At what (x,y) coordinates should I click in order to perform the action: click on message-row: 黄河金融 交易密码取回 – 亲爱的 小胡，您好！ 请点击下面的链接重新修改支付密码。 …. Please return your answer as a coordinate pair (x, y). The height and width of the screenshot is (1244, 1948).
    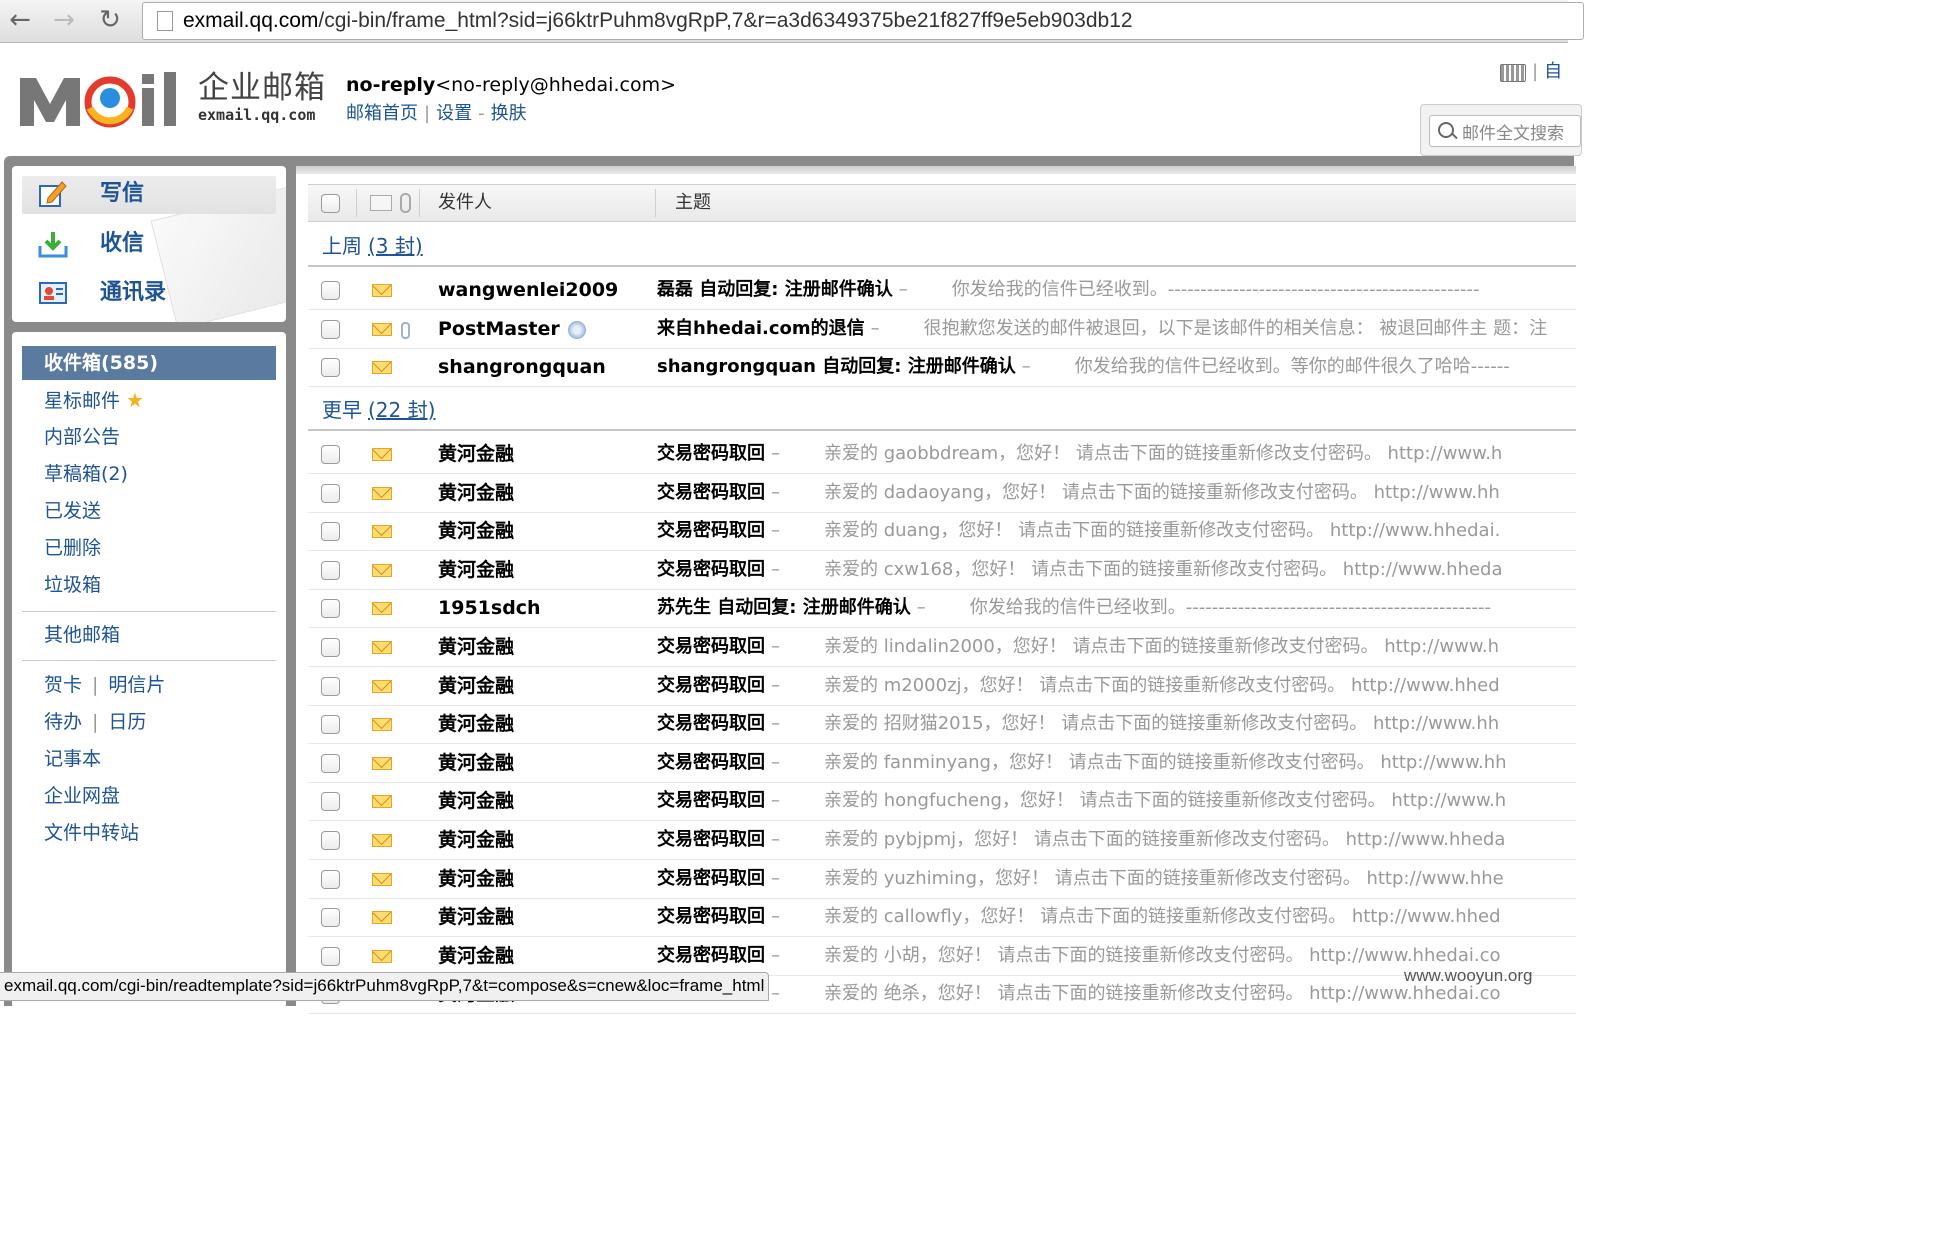
    Looking at the image, I should click on (942, 956).